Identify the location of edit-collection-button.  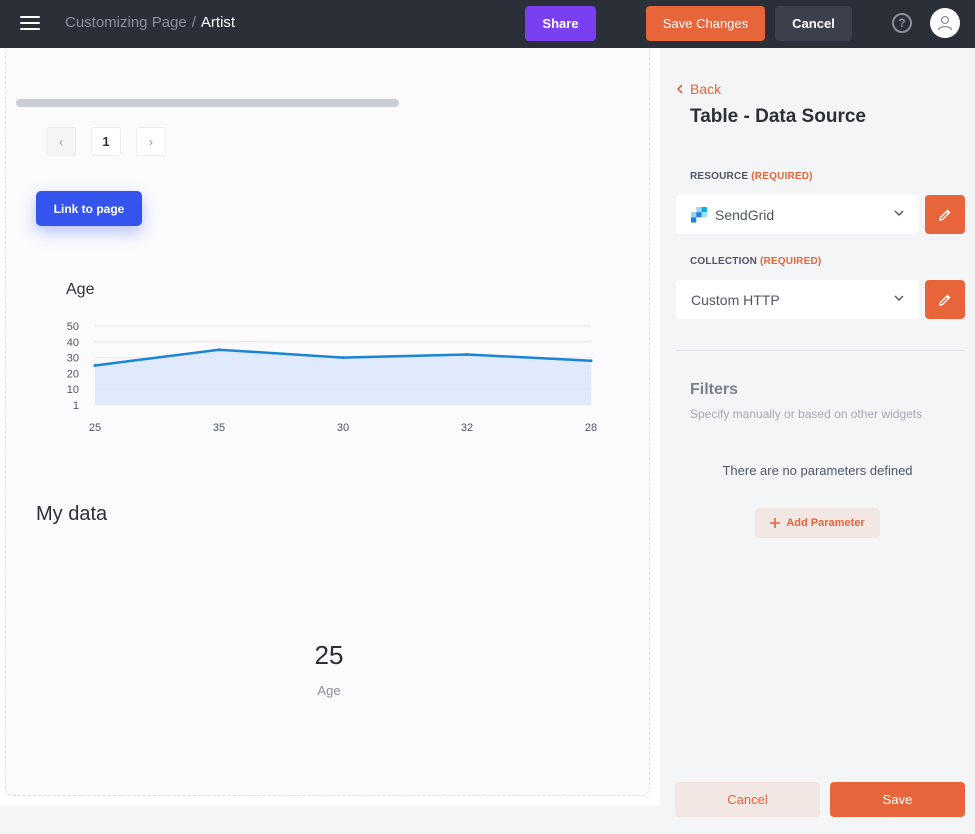
(945, 299).